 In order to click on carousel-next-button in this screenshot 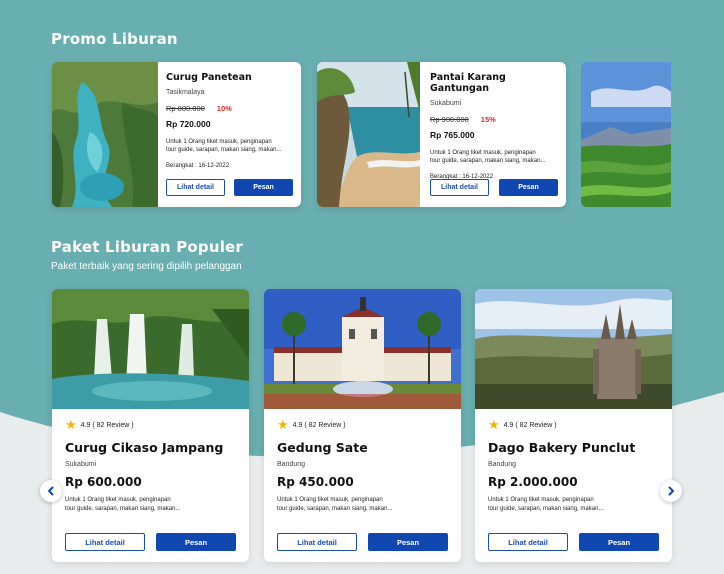, I will do `click(671, 491)`.